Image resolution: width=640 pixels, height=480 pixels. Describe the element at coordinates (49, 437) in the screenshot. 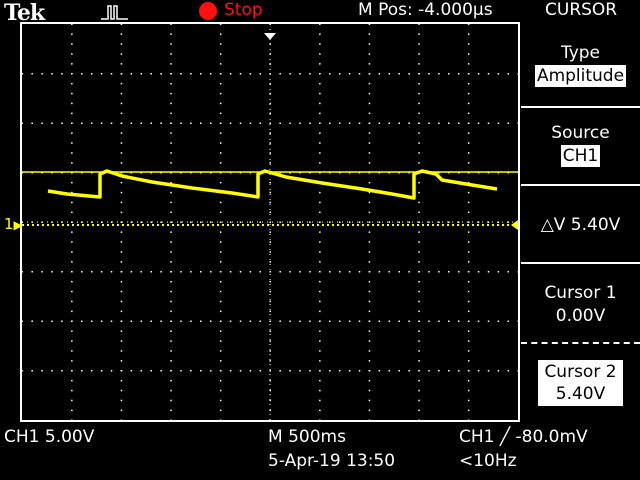

I see `ch1-vertical-scale: CH1 5.00V` at that location.